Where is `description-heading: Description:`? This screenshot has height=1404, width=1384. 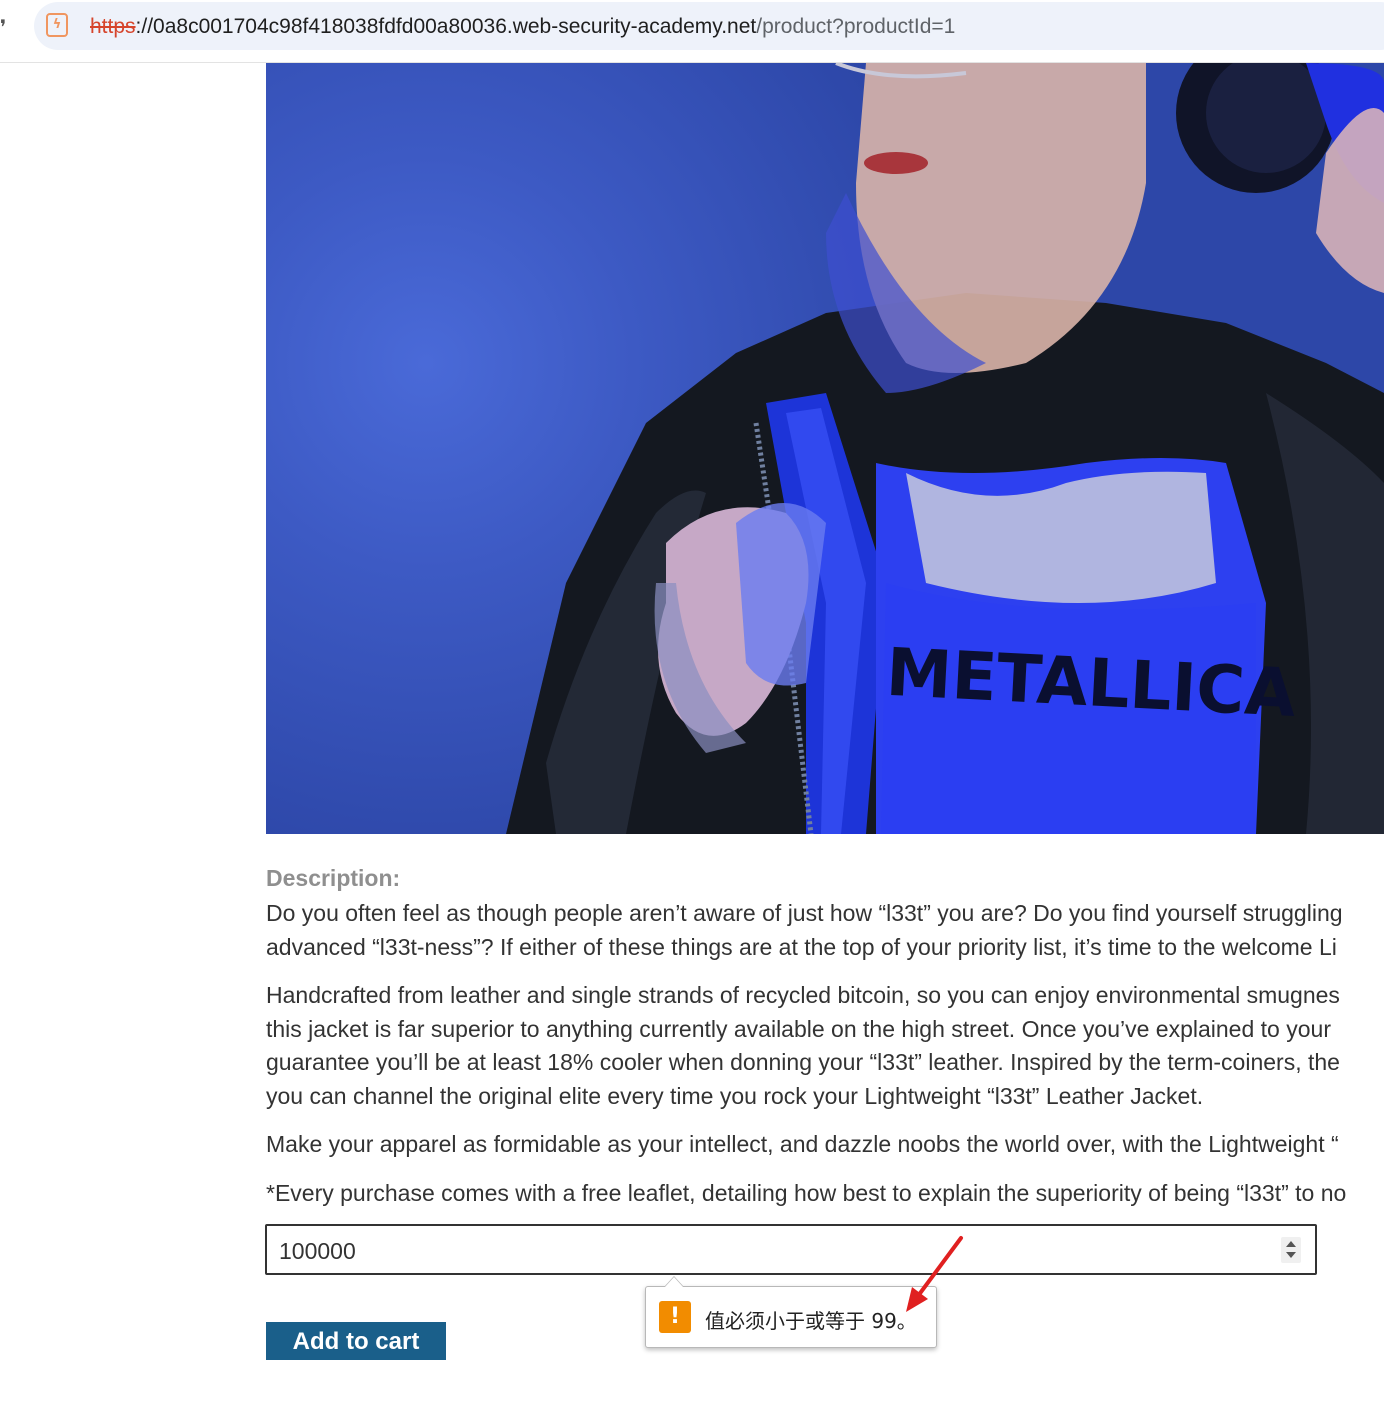 description-heading: Description: is located at coordinates (333, 878).